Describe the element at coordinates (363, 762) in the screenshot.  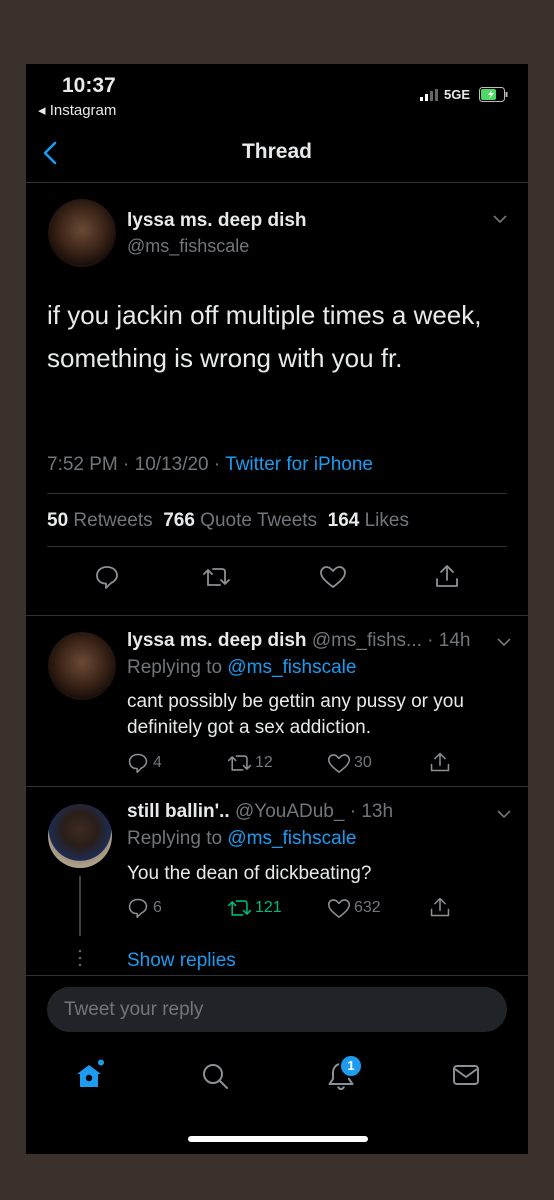
I see `reply-1-like-count: 30` at that location.